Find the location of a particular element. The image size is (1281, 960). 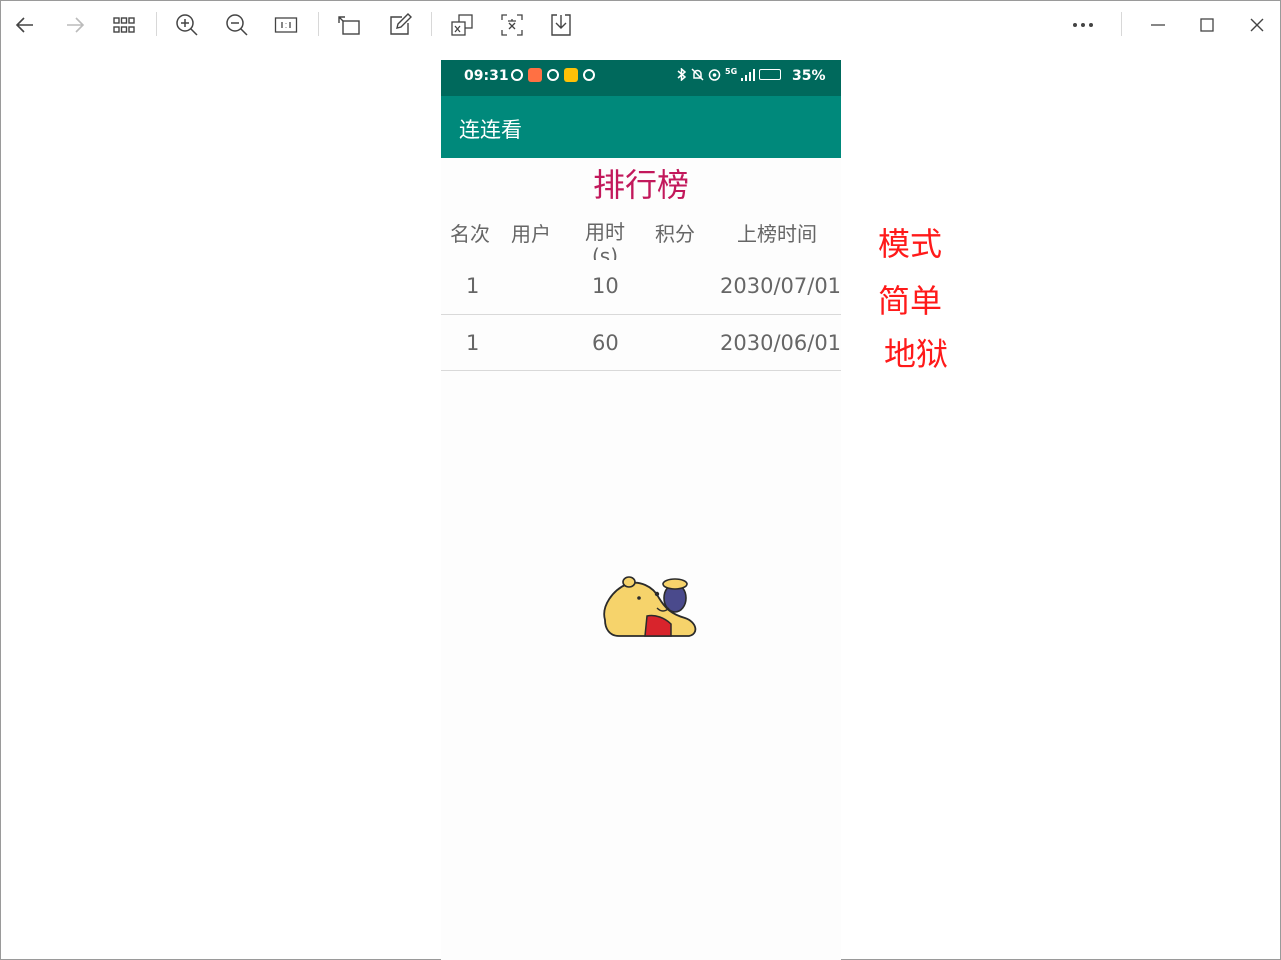

cell-time: 60 is located at coordinates (605, 343).